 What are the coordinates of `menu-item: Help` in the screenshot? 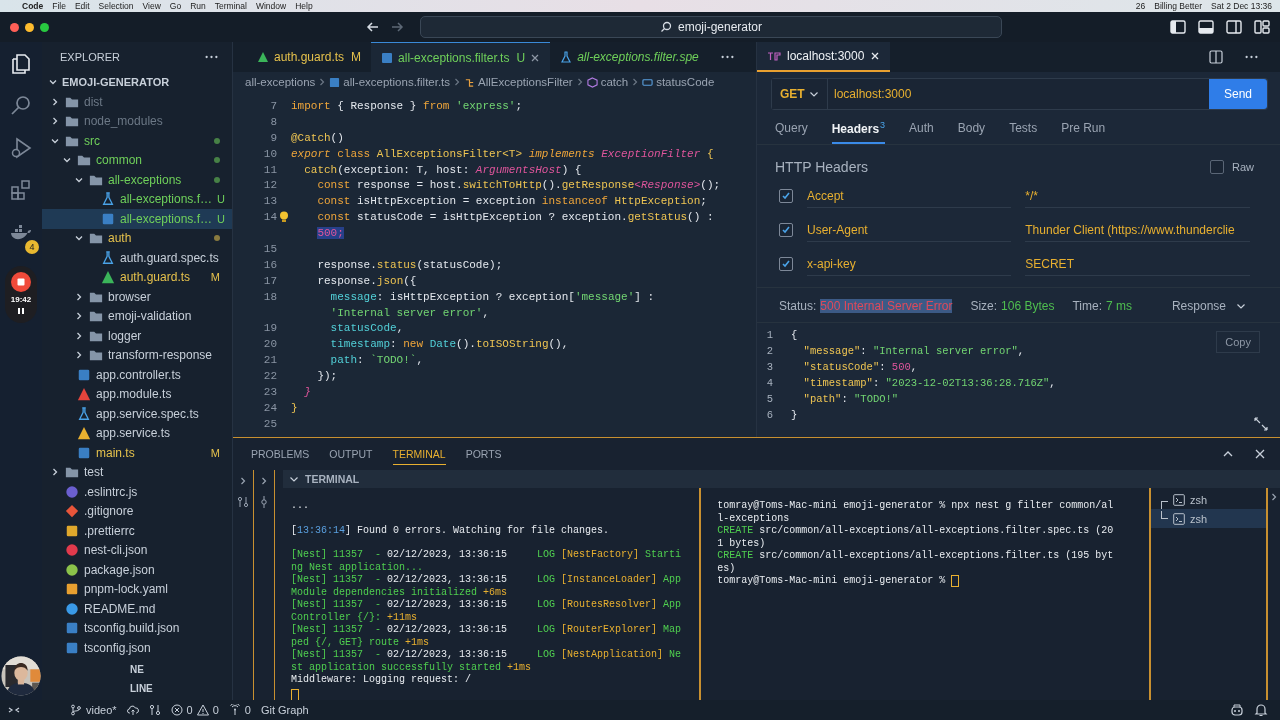 It's located at (304, 6).